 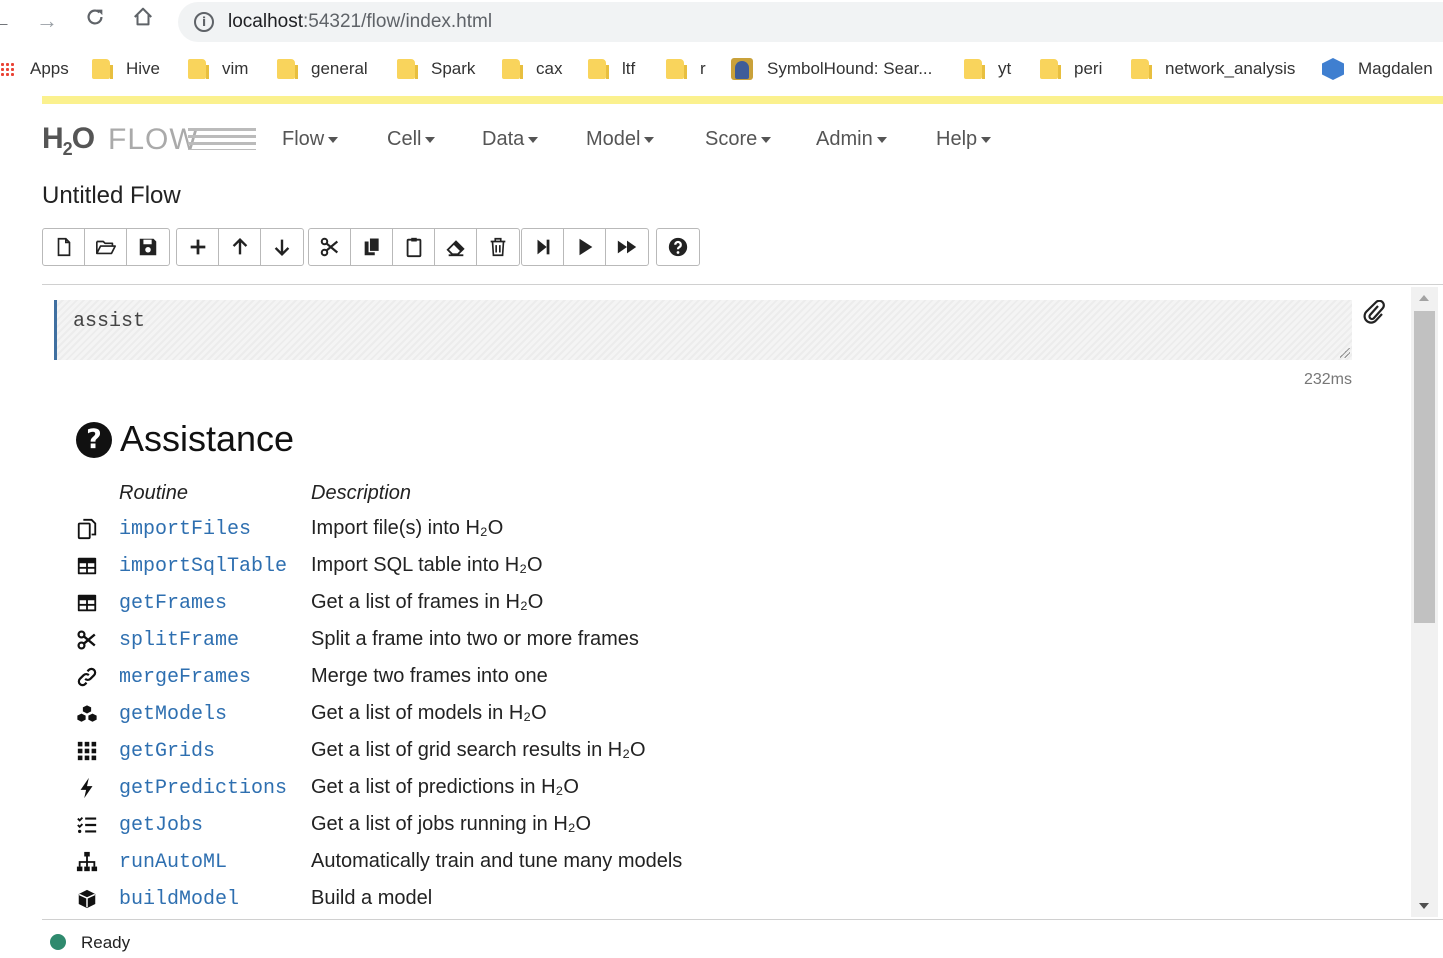 I want to click on info-icon: i, so click(x=204, y=22).